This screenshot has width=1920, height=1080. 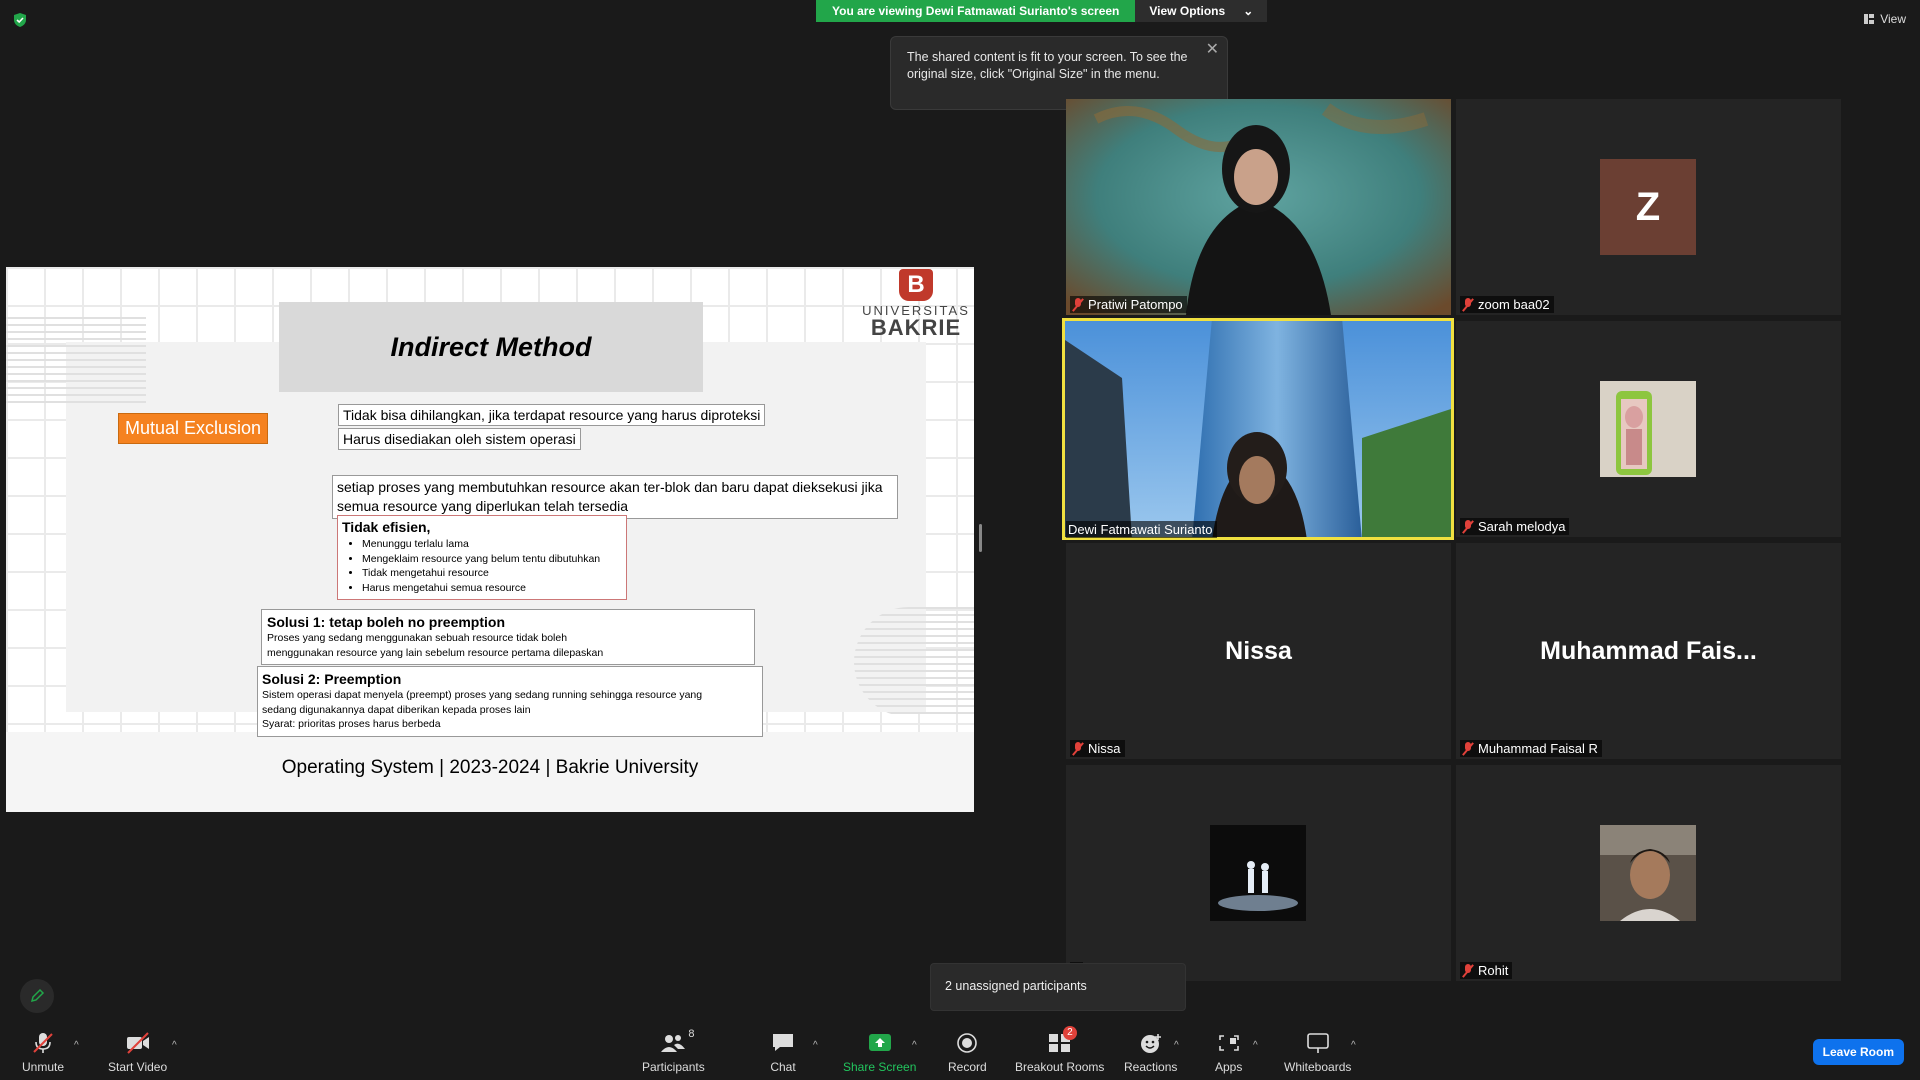 I want to click on video-tile-nissa: Nissa Nissa, so click(x=1258, y=651).